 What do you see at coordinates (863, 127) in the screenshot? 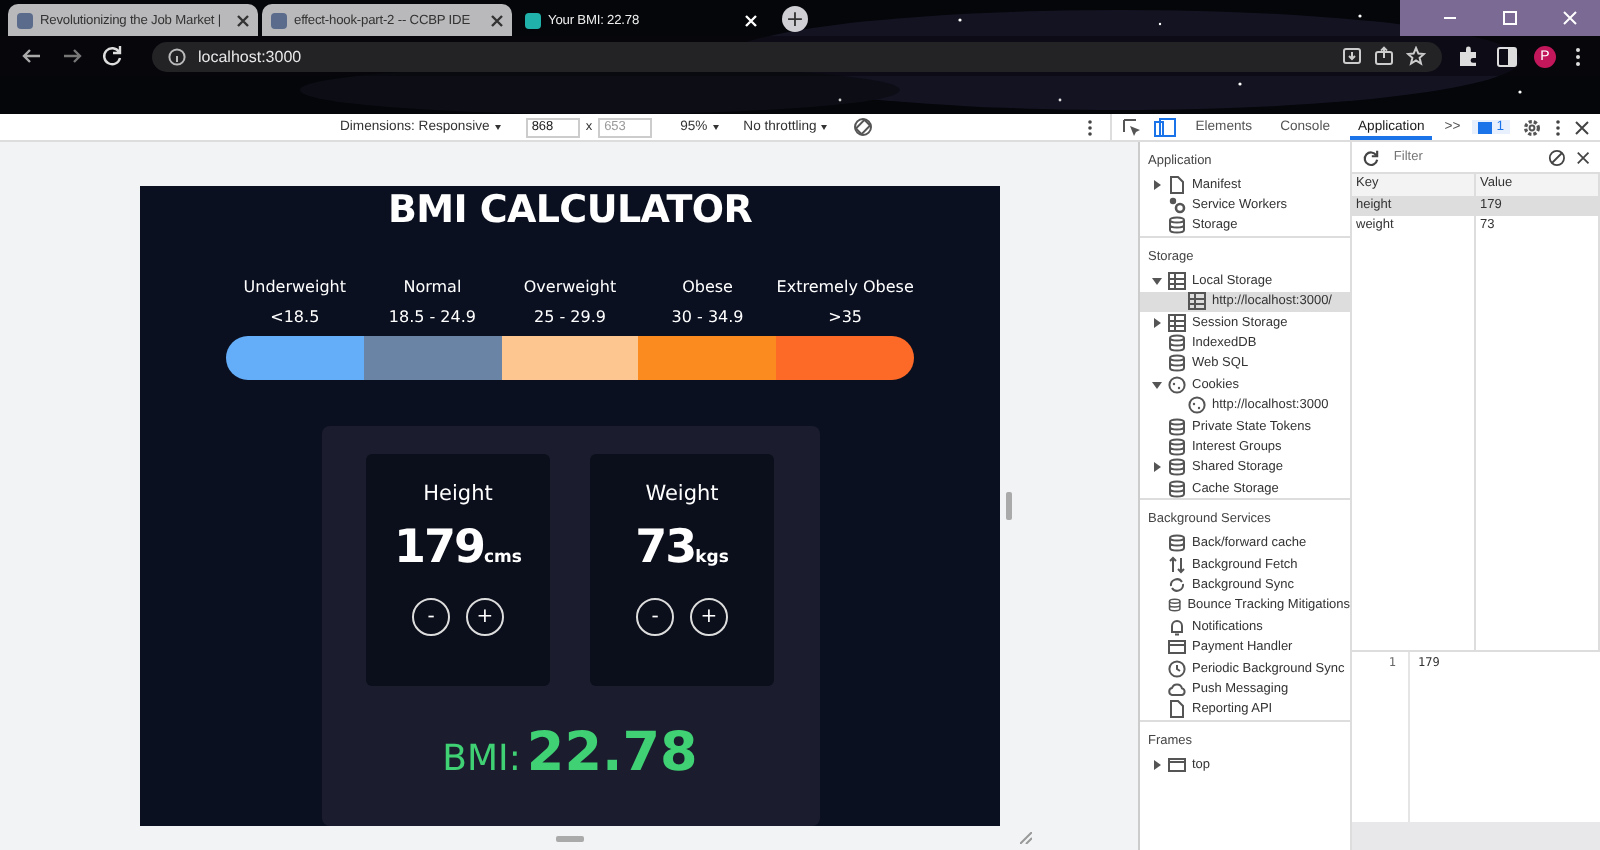
I see `rotate-icon` at bounding box center [863, 127].